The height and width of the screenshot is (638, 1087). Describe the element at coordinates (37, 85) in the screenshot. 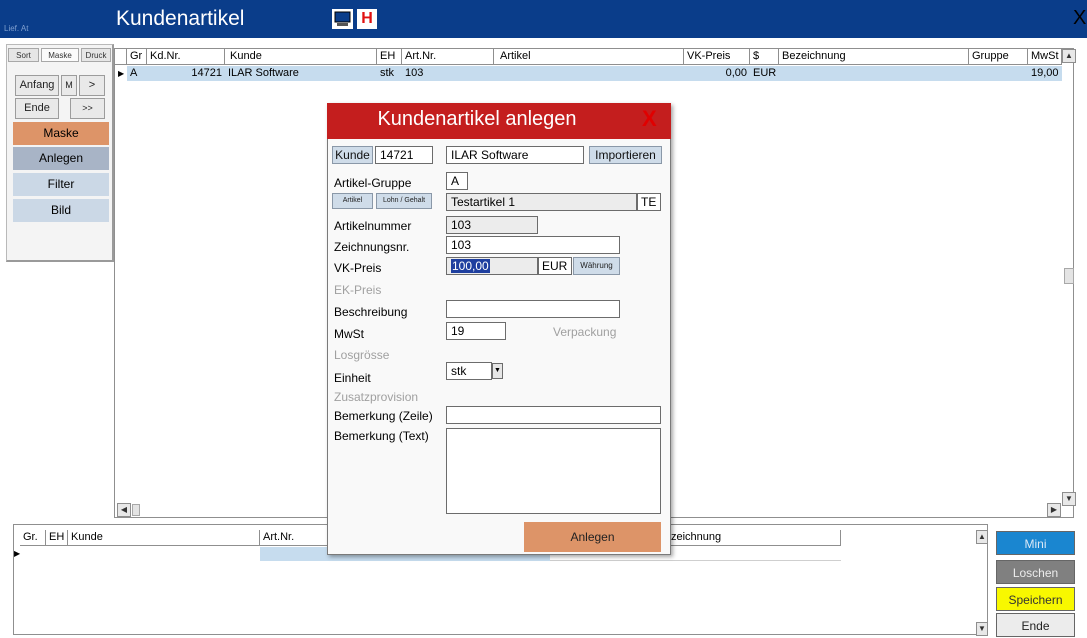

I see `nav-first-button: Anfang` at that location.